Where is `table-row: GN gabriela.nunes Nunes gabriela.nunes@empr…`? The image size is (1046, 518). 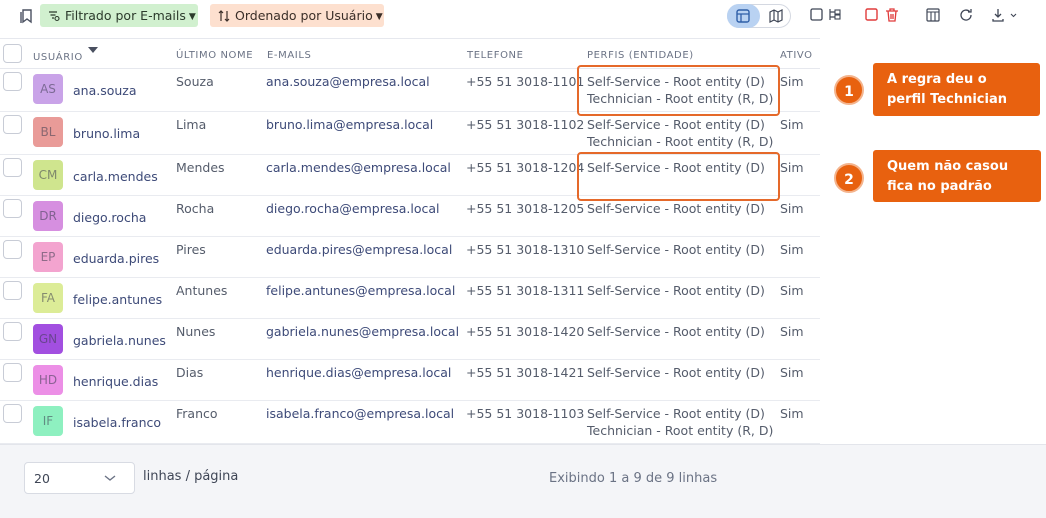 table-row: GN gabriela.nunes Nunes gabriela.nunes@empr… is located at coordinates (410, 339).